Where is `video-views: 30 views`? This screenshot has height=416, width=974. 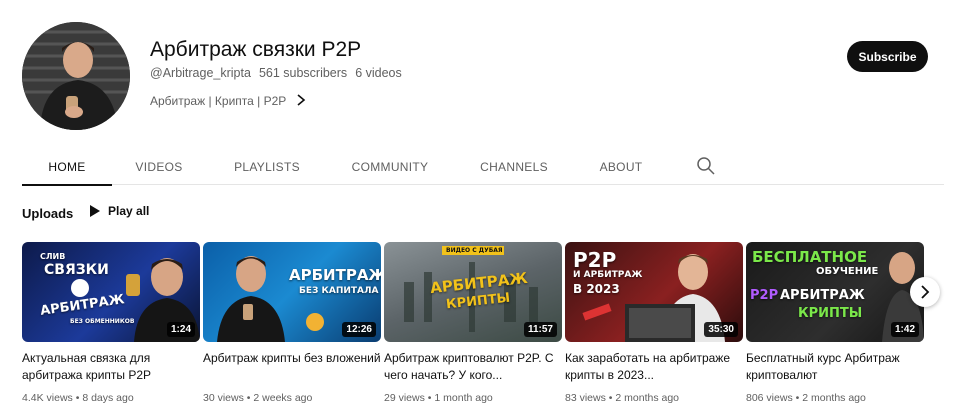
video-views: 30 views is located at coordinates (223, 398).